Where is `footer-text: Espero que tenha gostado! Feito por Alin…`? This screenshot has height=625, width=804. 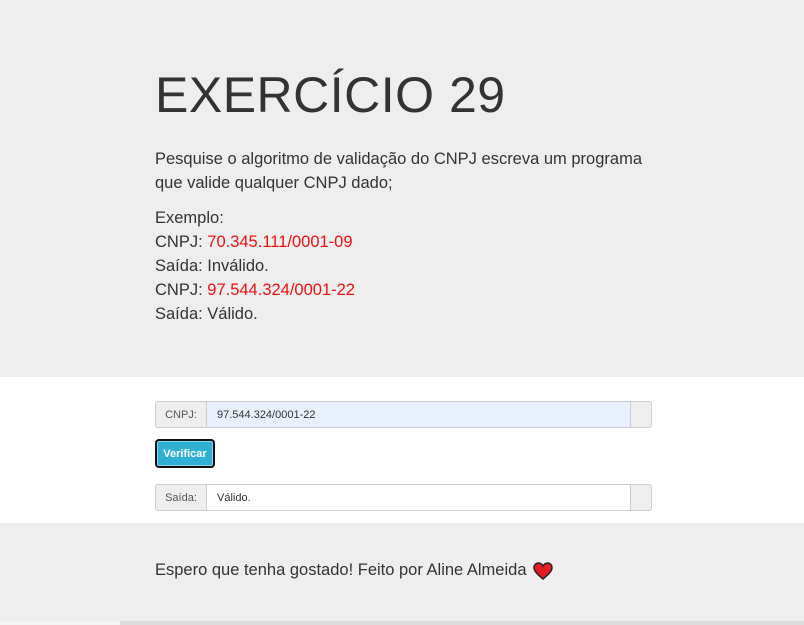
footer-text: Espero que tenha gostado! Feito por Alin… is located at coordinates (341, 570).